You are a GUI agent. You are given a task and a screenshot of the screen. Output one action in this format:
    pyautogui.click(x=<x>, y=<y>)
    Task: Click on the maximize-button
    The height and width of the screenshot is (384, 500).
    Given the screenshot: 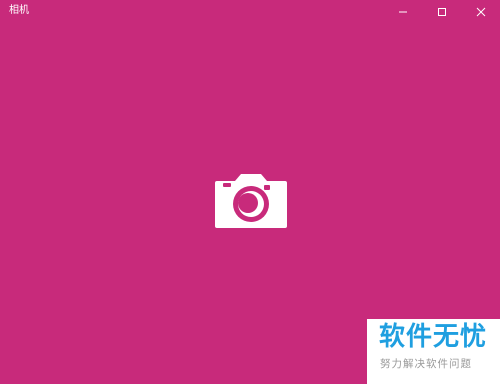 What is the action you would take?
    pyautogui.click(x=441, y=12)
    